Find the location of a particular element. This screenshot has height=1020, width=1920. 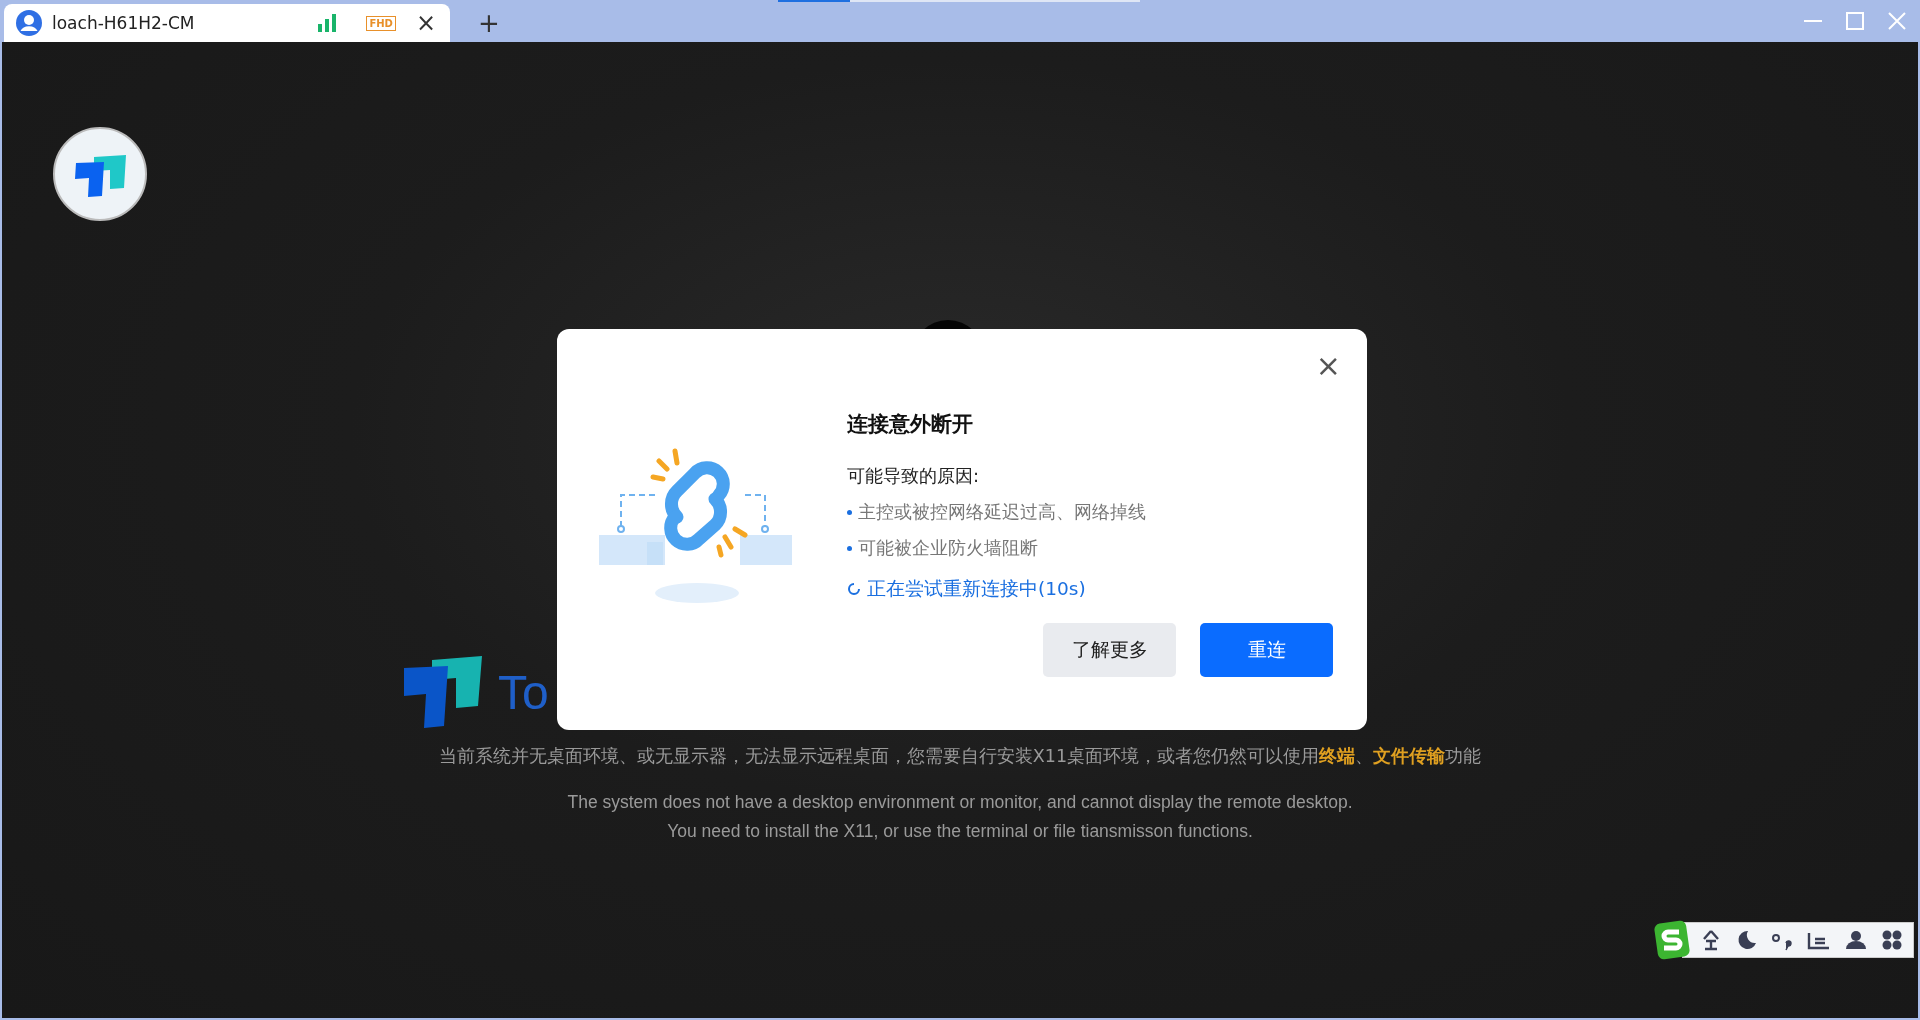

grid-icon is located at coordinates (1892, 940).